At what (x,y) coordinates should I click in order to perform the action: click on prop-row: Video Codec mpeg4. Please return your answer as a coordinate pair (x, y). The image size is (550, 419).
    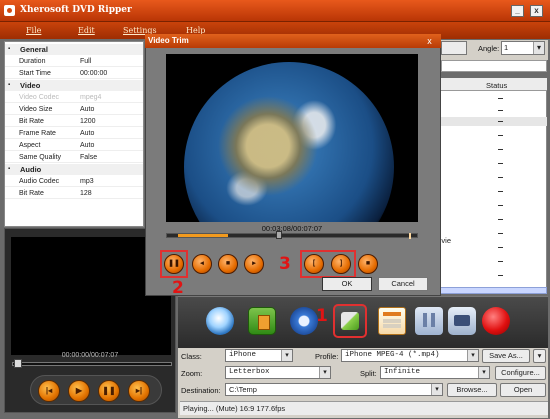
    Looking at the image, I should click on (74, 97).